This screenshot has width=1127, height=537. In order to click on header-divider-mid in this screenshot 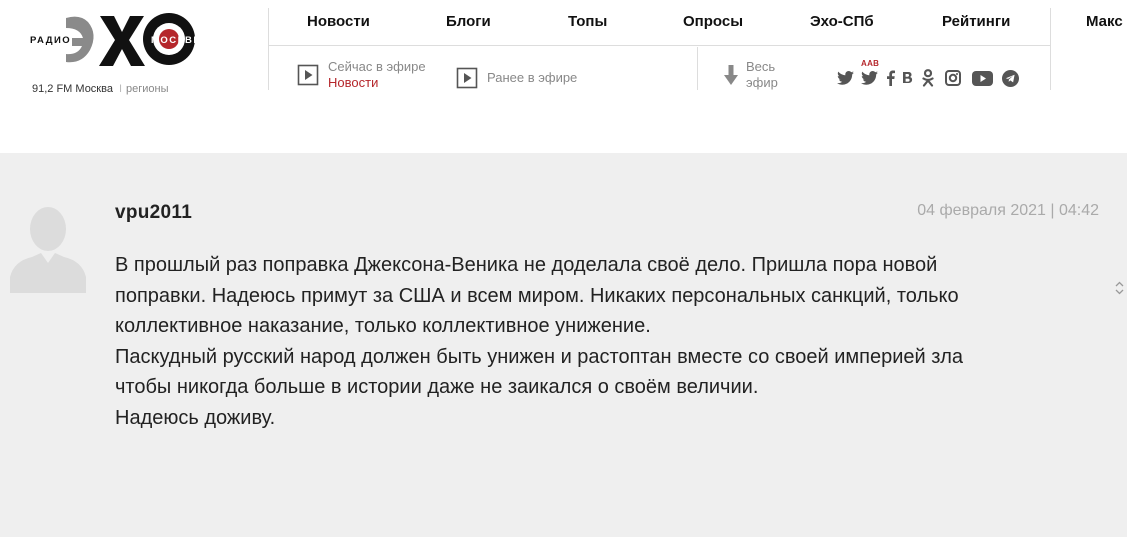, I will do `click(697, 68)`.